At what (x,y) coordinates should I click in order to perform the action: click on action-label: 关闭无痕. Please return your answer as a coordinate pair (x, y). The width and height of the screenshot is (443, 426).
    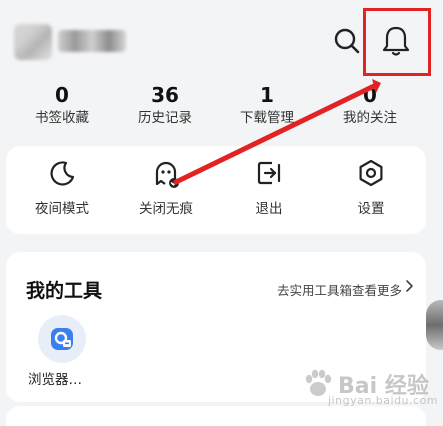
    Looking at the image, I should click on (166, 209).